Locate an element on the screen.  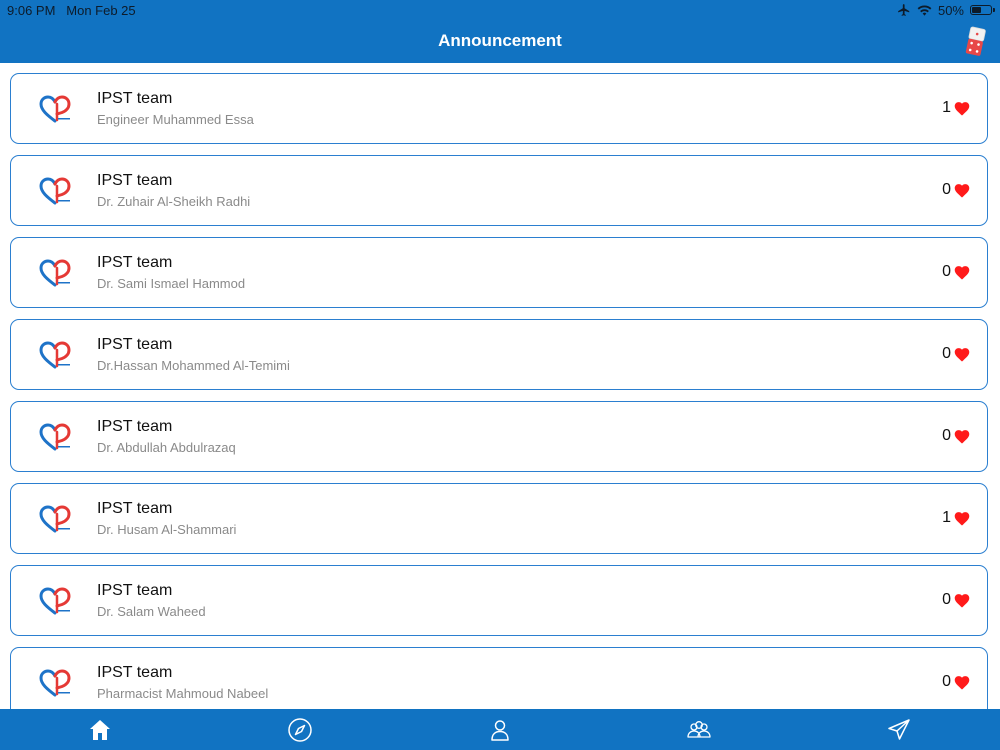
tab-bar is located at coordinates (500, 729).